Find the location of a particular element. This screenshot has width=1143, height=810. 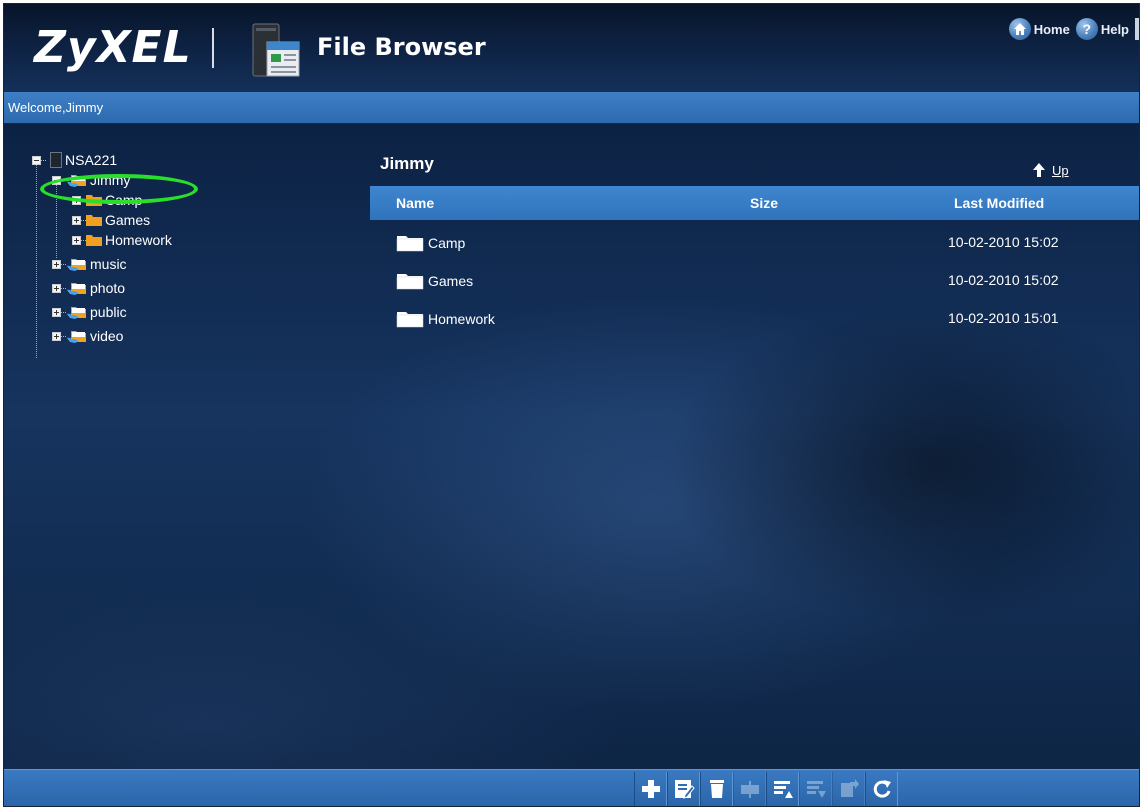

tree-label-games: Games is located at coordinates (128, 220).